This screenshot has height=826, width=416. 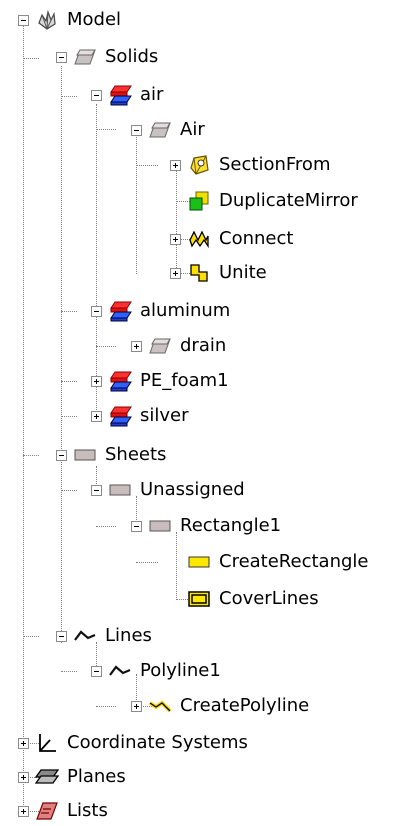 I want to click on lists-icon, so click(x=47, y=811).